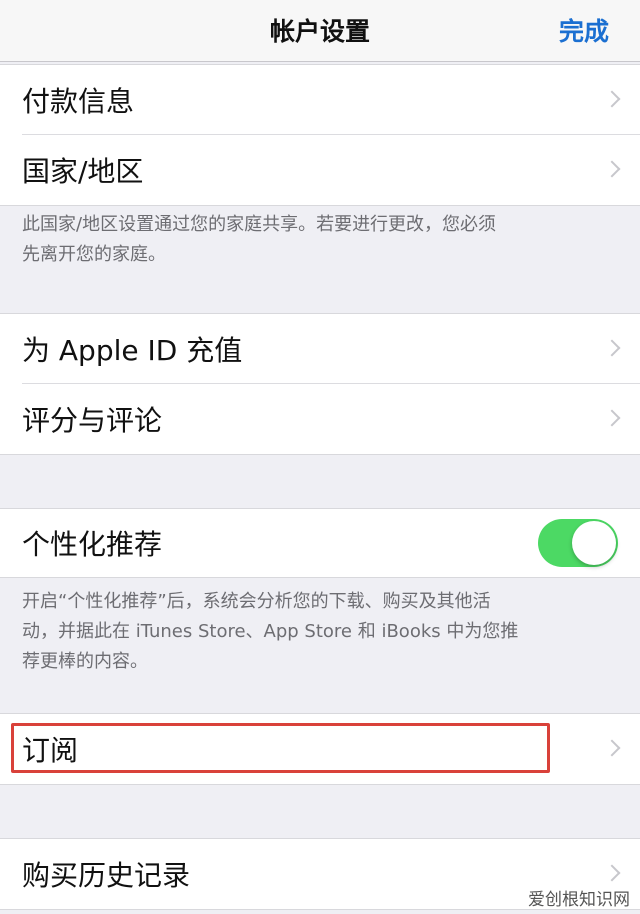 The image size is (640, 914). Describe the element at coordinates (320, 349) in the screenshot. I see `apple-id-topup-row: 为 Apple ID 充值` at that location.